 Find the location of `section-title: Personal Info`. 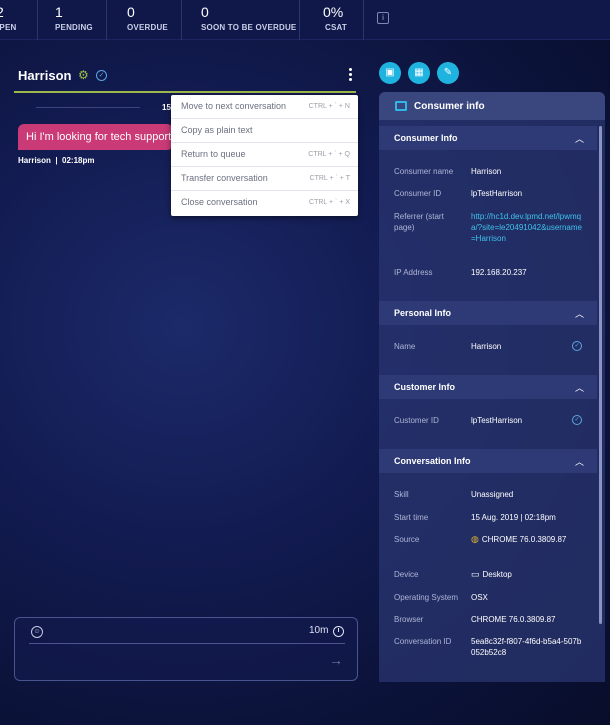

section-title: Personal Info is located at coordinates (423, 313).